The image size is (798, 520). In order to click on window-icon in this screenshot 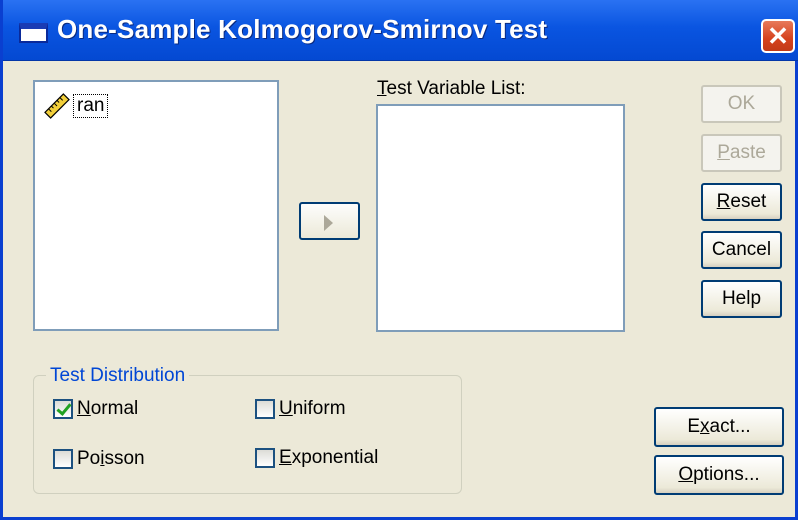, I will do `click(33, 33)`.